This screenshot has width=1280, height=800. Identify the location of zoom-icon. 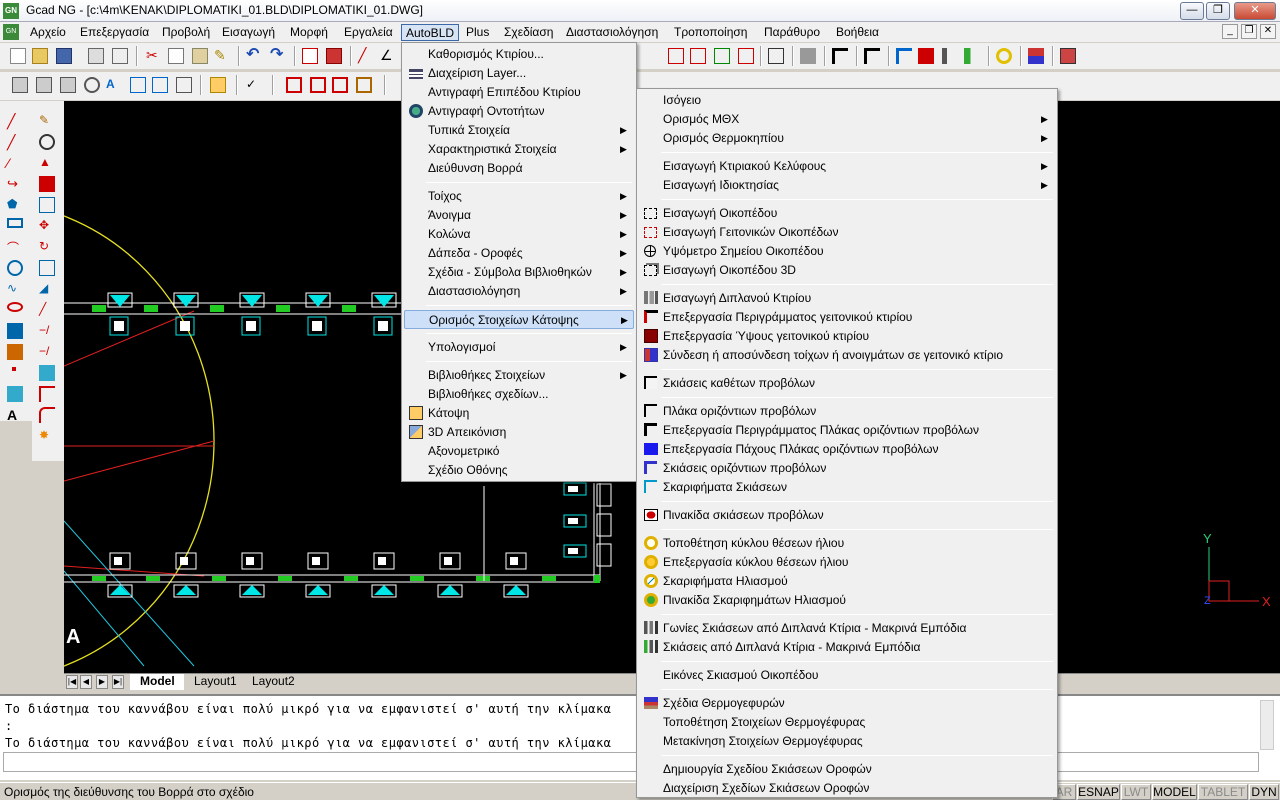
(92, 85).